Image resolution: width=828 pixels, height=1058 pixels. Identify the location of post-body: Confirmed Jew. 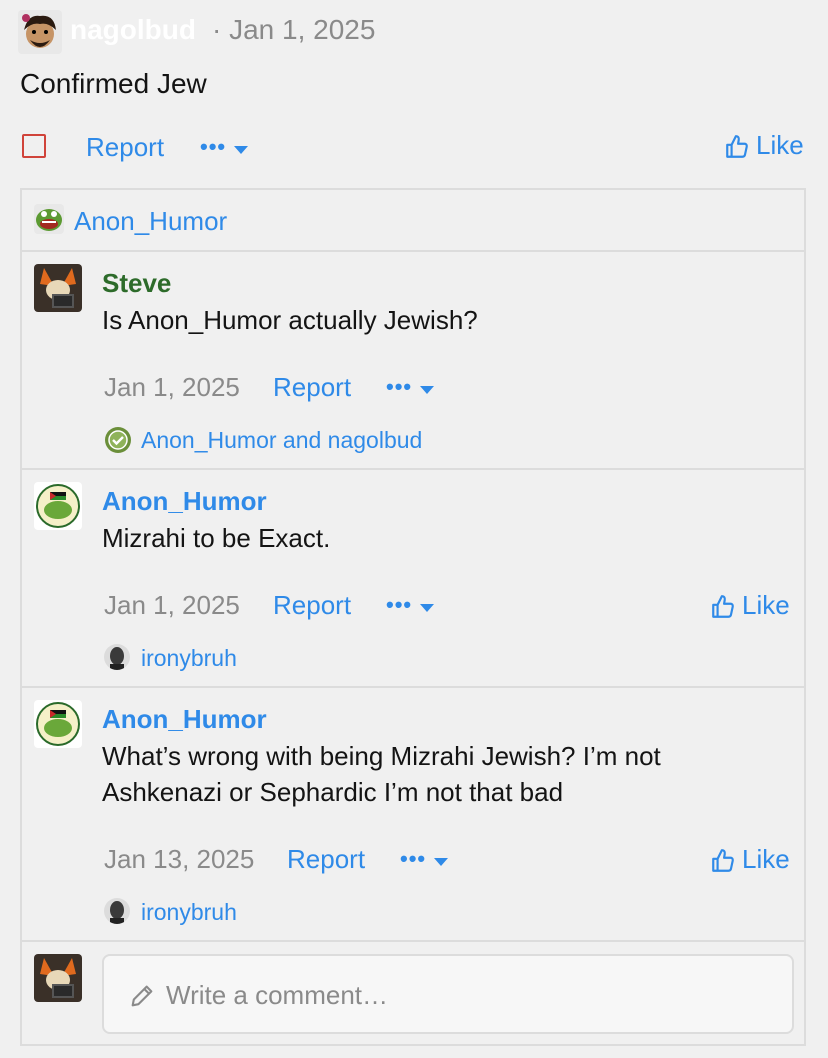
(113, 83).